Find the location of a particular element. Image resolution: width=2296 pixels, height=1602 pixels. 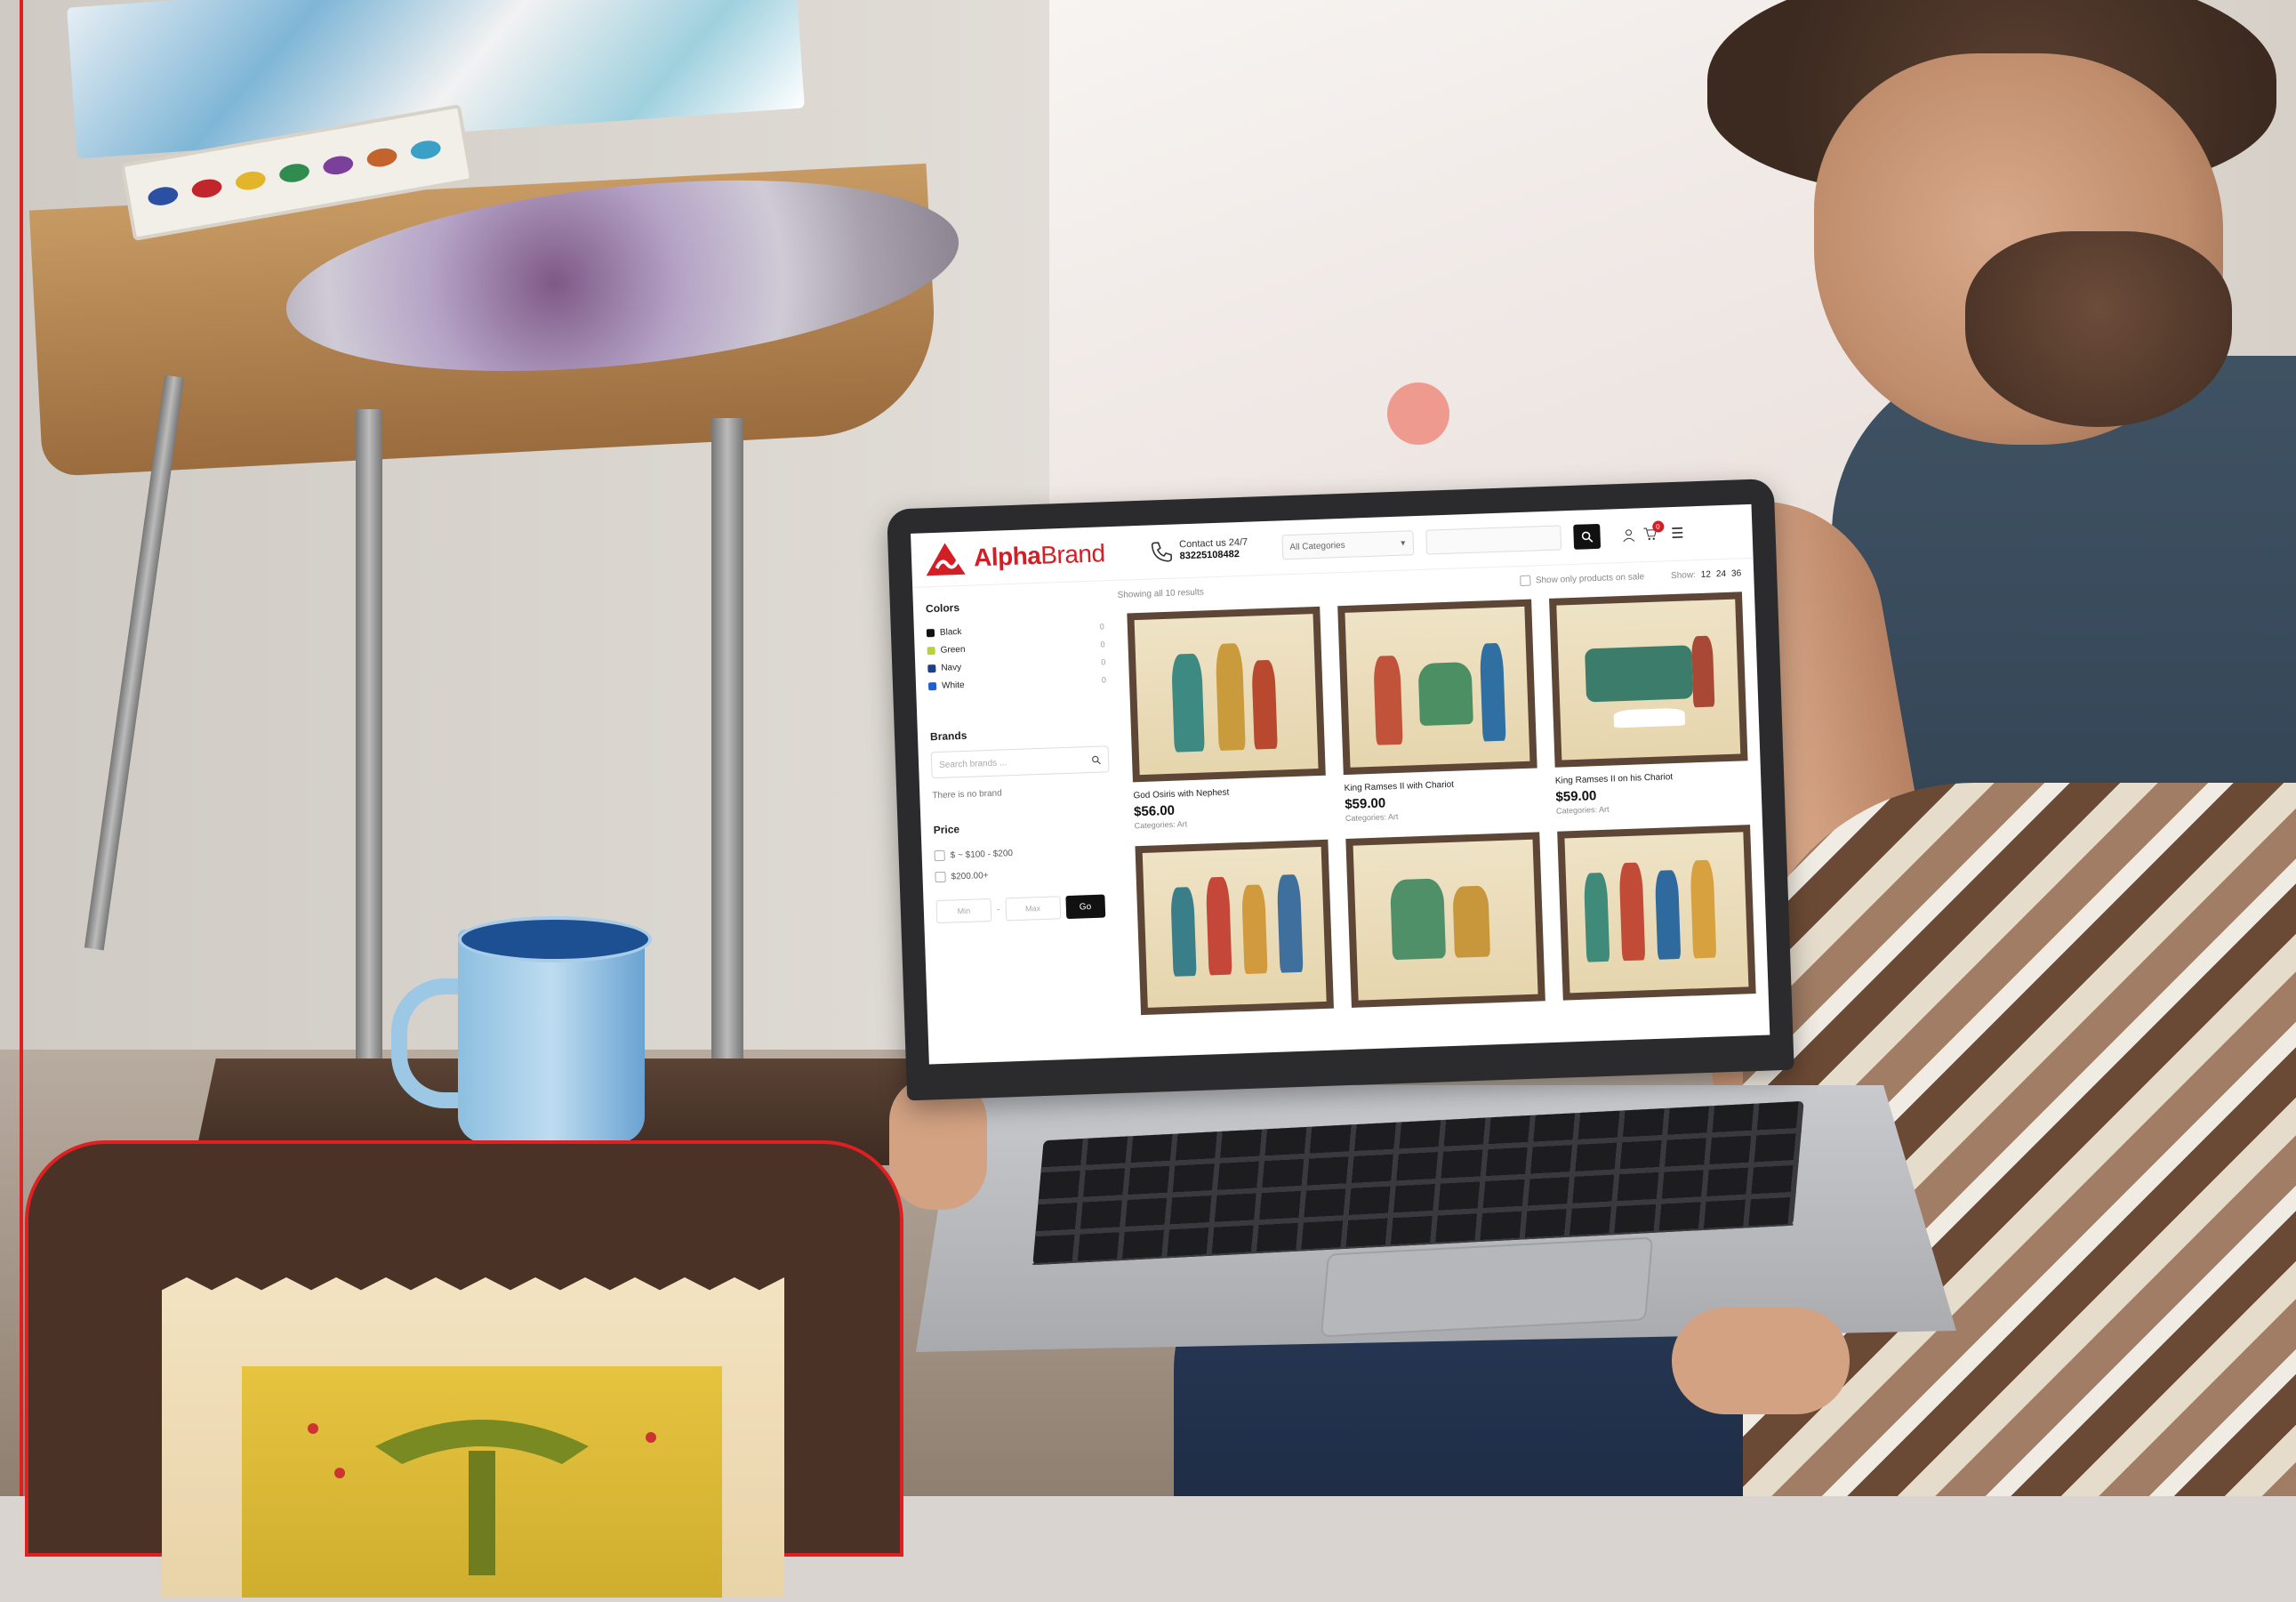

color-label: Navy is located at coordinates (951, 667).